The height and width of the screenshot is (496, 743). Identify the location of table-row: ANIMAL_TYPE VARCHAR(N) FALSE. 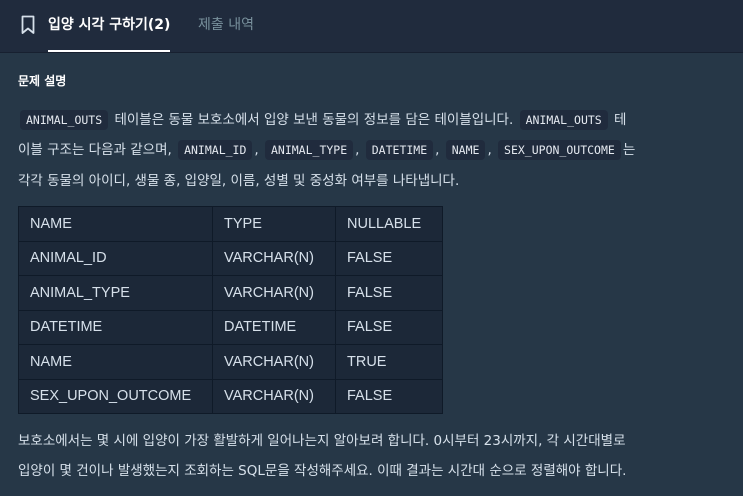
(230, 293).